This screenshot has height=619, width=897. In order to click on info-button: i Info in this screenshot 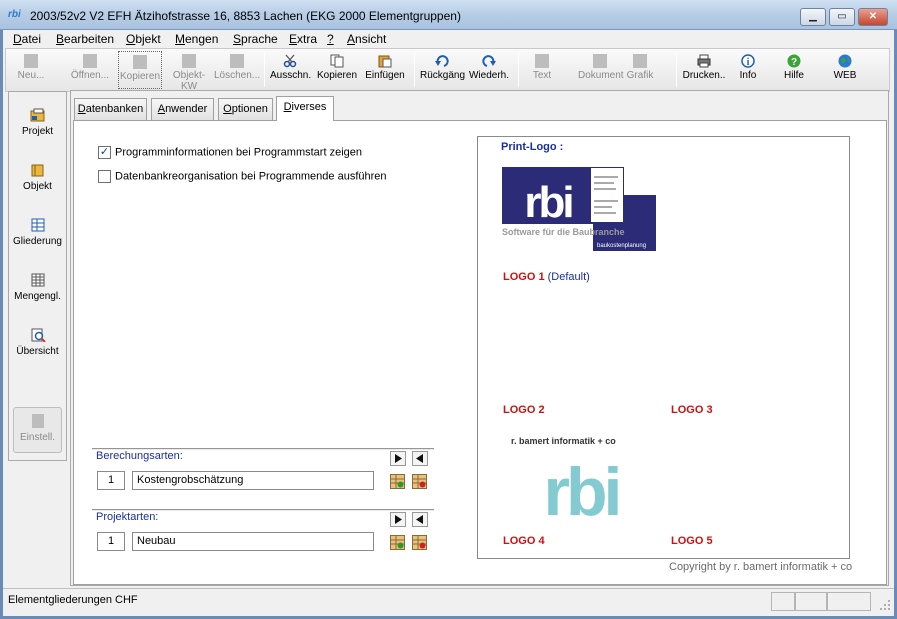, I will do `click(748, 70)`.